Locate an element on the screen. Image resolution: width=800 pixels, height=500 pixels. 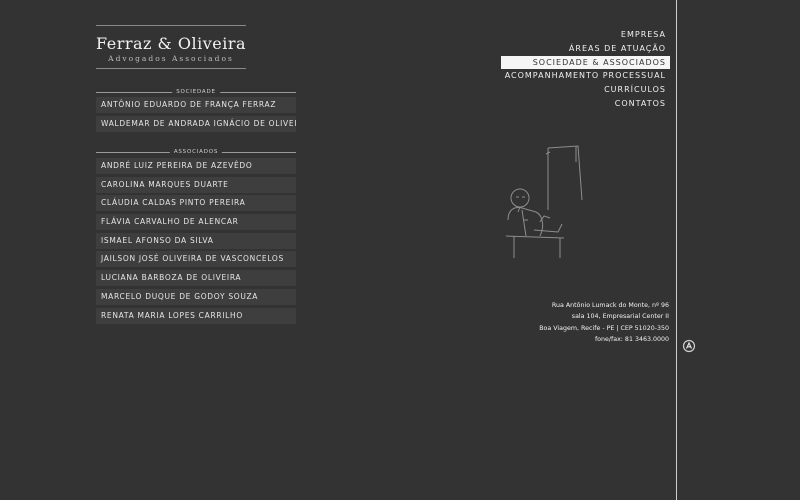
company-logo: Ferraz & Oliveira Advogados Associados is located at coordinates (171, 47).